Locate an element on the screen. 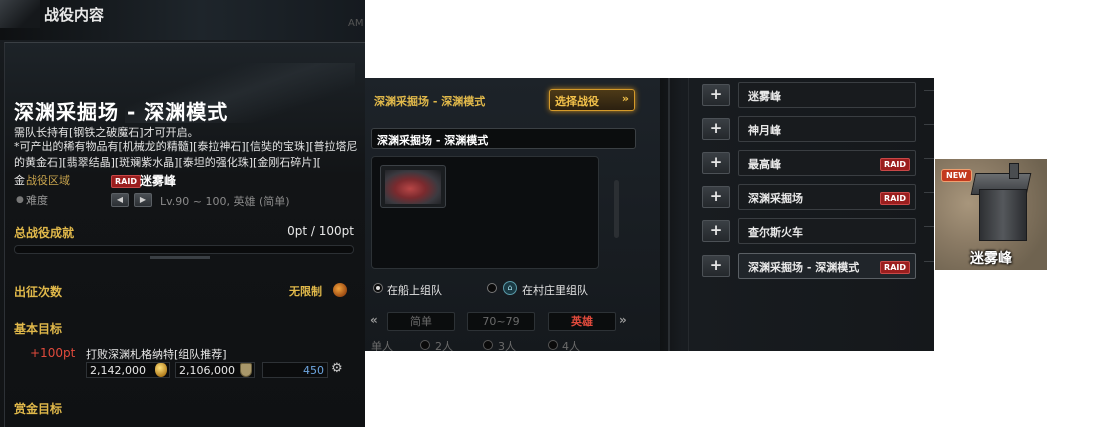 The height and width of the screenshot is (427, 1098). goal-name: 打败深渊札格纳特[组队推荐] is located at coordinates (156, 354).